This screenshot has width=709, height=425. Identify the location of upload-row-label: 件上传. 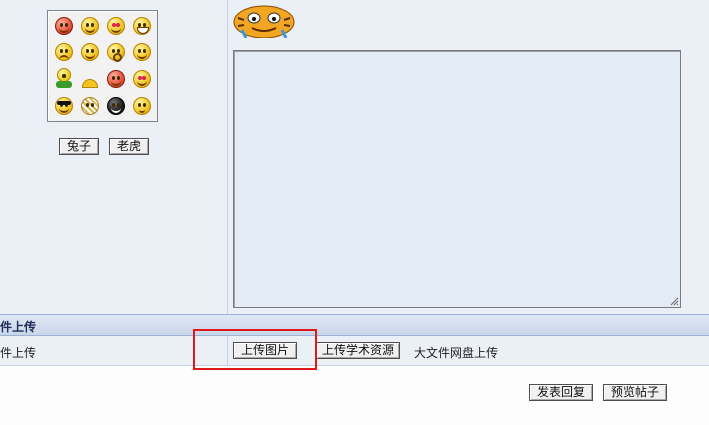
(18, 353).